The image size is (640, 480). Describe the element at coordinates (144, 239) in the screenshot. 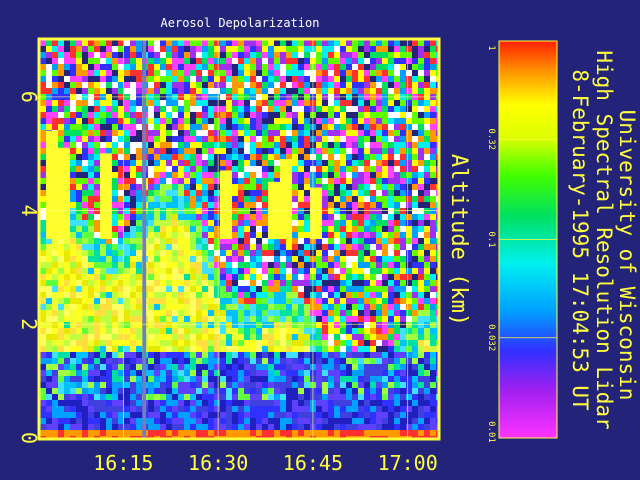

I see `data-gap-column` at that location.